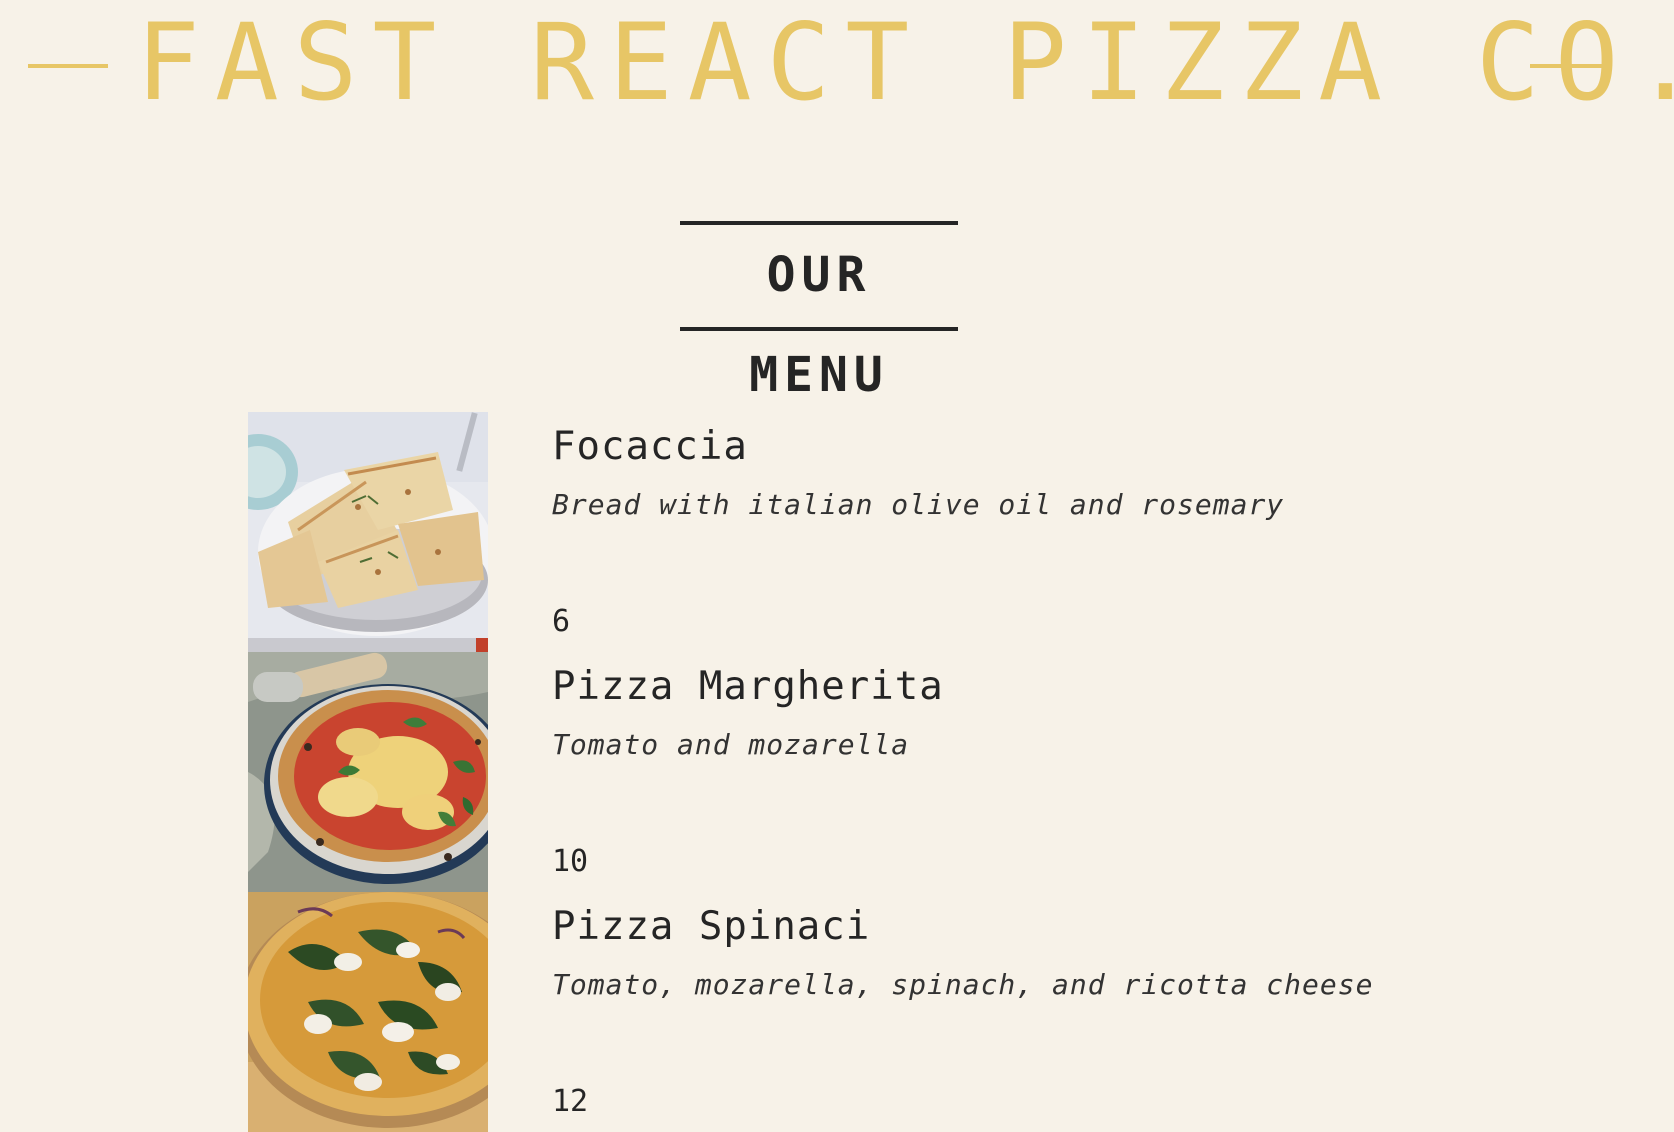  What do you see at coordinates (837, 63) in the screenshot?
I see `site-header: FAST REACT PIZZA CO.` at bounding box center [837, 63].